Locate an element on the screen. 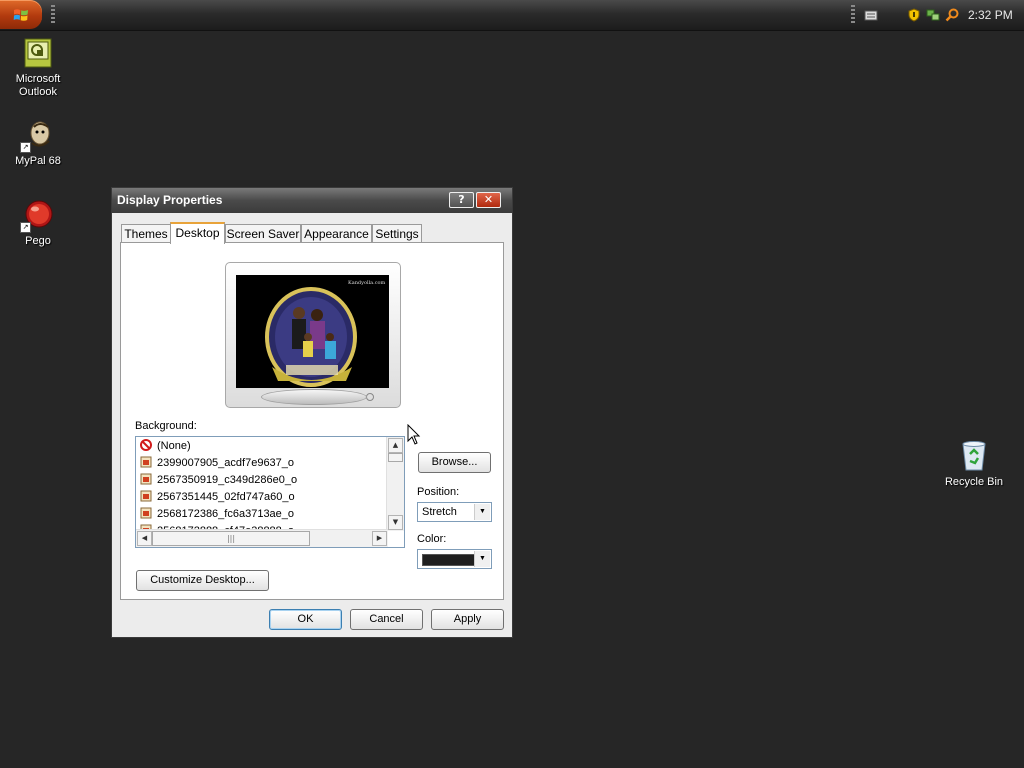 The width and height of the screenshot is (1024, 768). recycle-bin-icon is located at coordinates (974, 456).